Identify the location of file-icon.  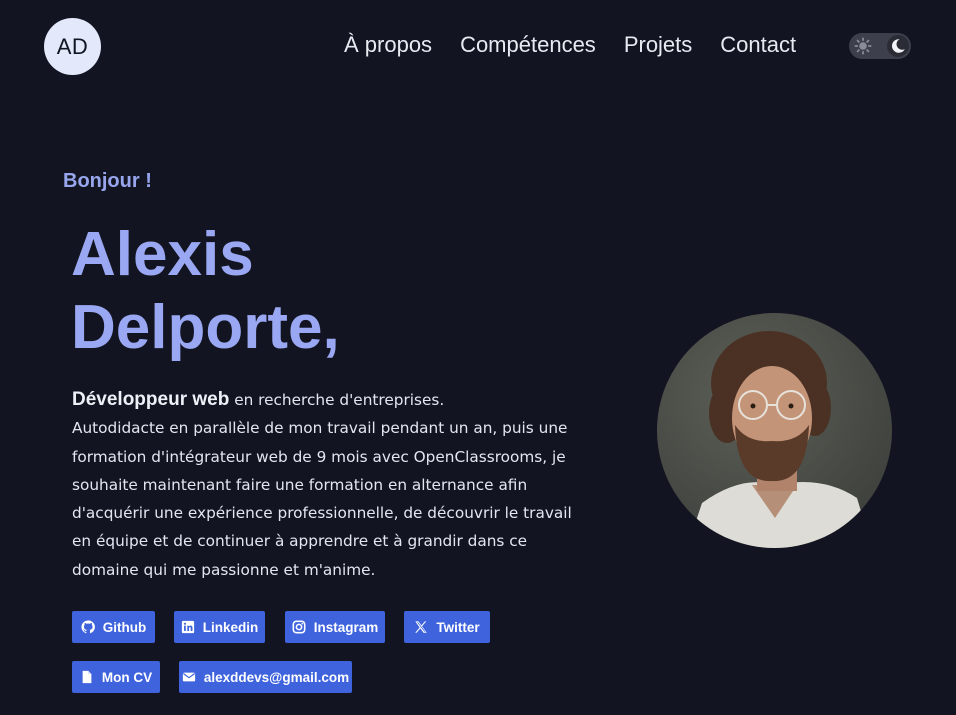
(87, 677).